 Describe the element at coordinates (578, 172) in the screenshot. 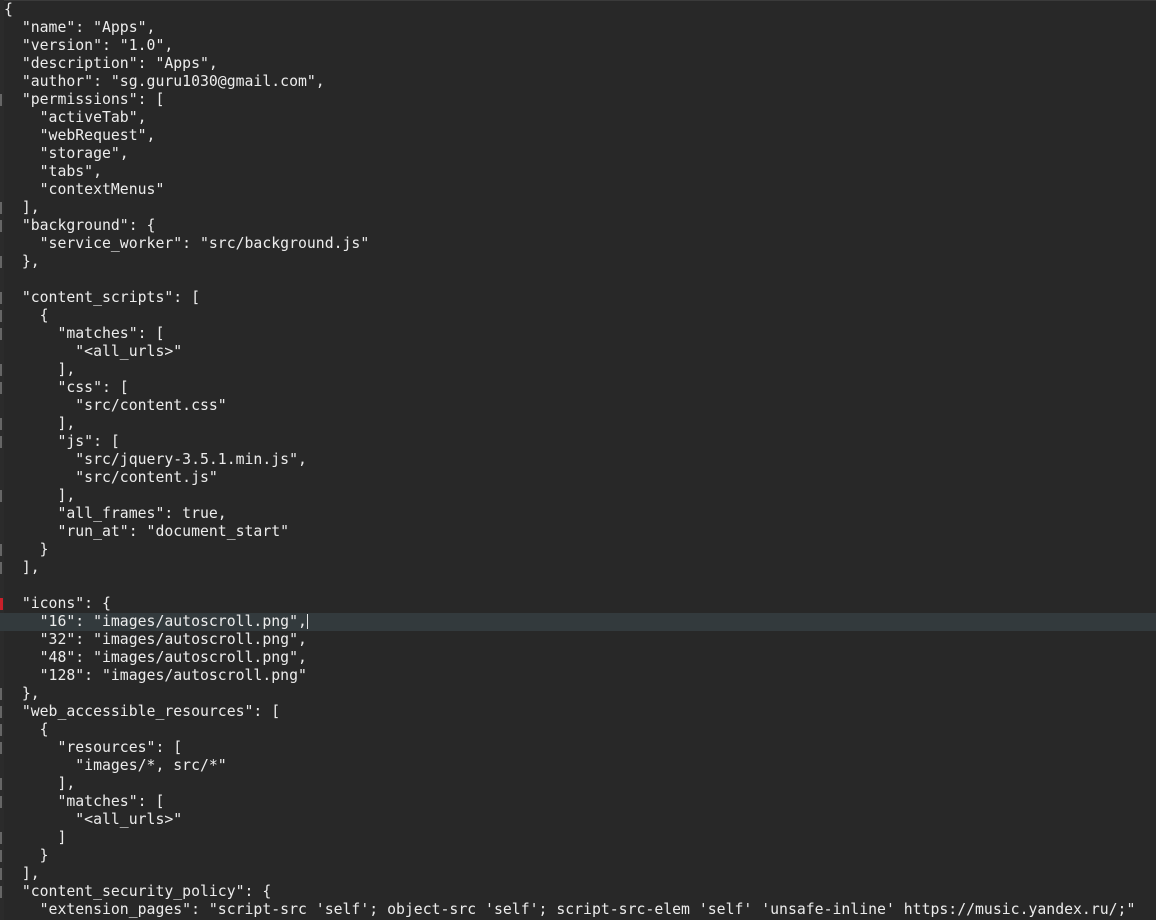

I see `code-line: "tabs",` at that location.